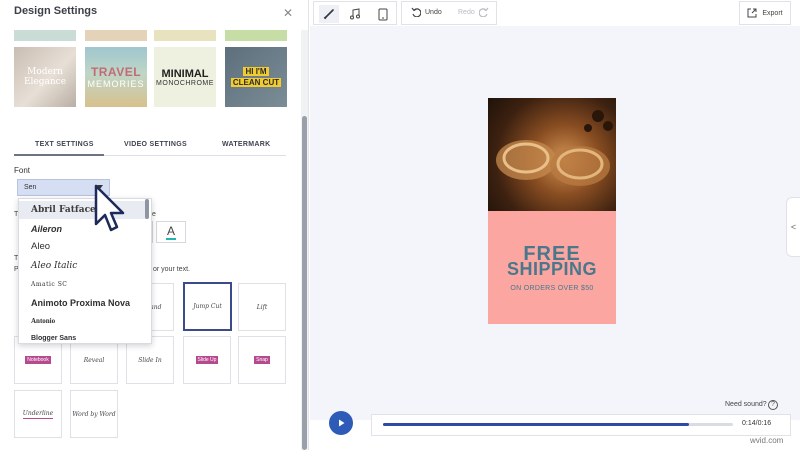 This screenshot has height=450, width=800. Describe the element at coordinates (256, 77) in the screenshot. I see `style-clean-cut: HI I'M CLEAN CUT` at that location.